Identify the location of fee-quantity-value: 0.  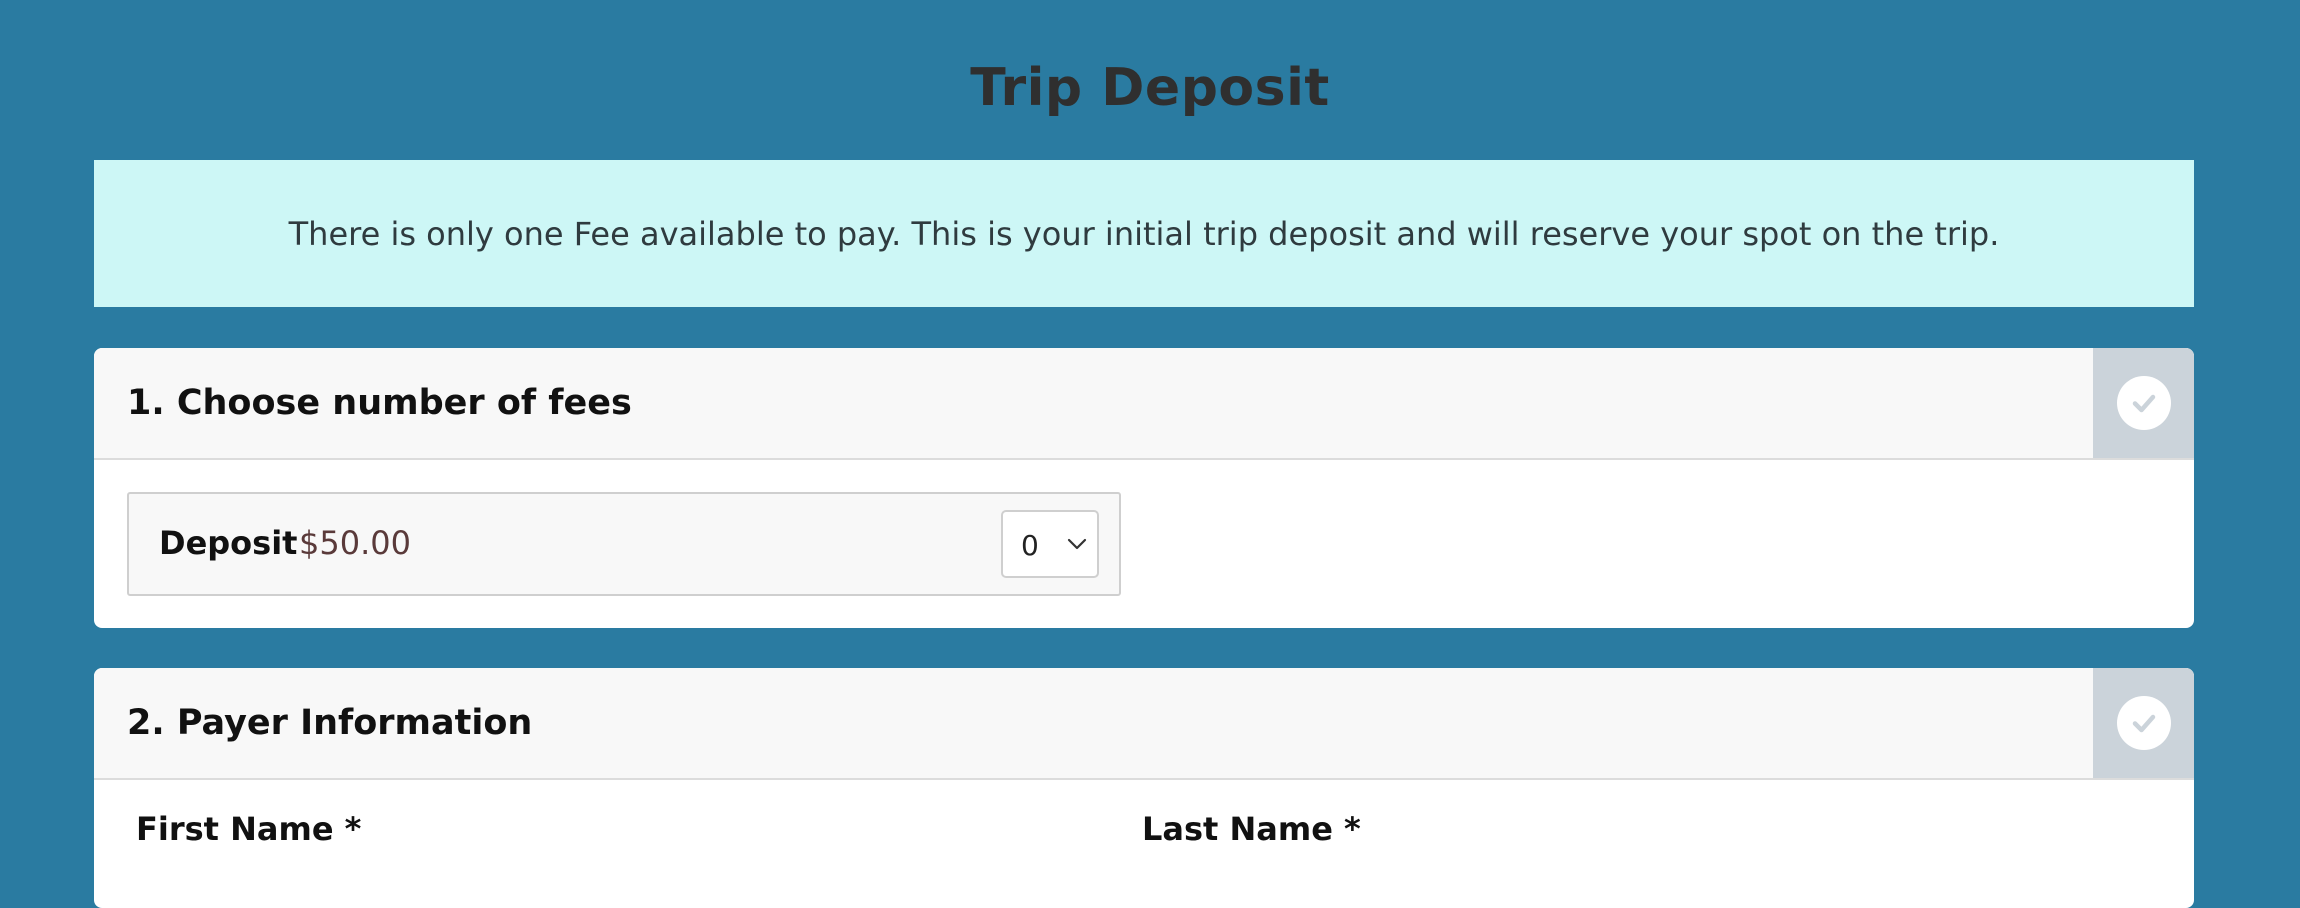
(1030, 545).